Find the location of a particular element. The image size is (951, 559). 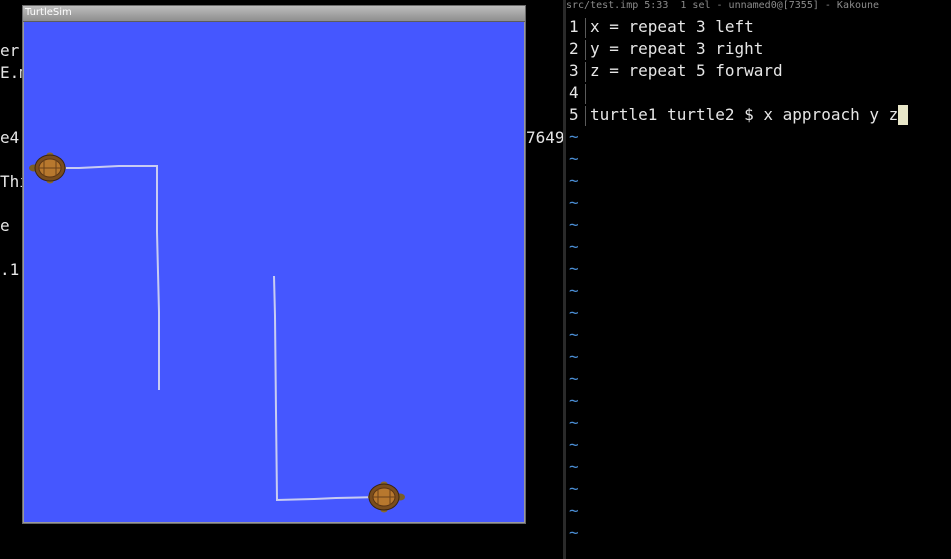

window-title: TurtleSim is located at coordinates (48, 12).